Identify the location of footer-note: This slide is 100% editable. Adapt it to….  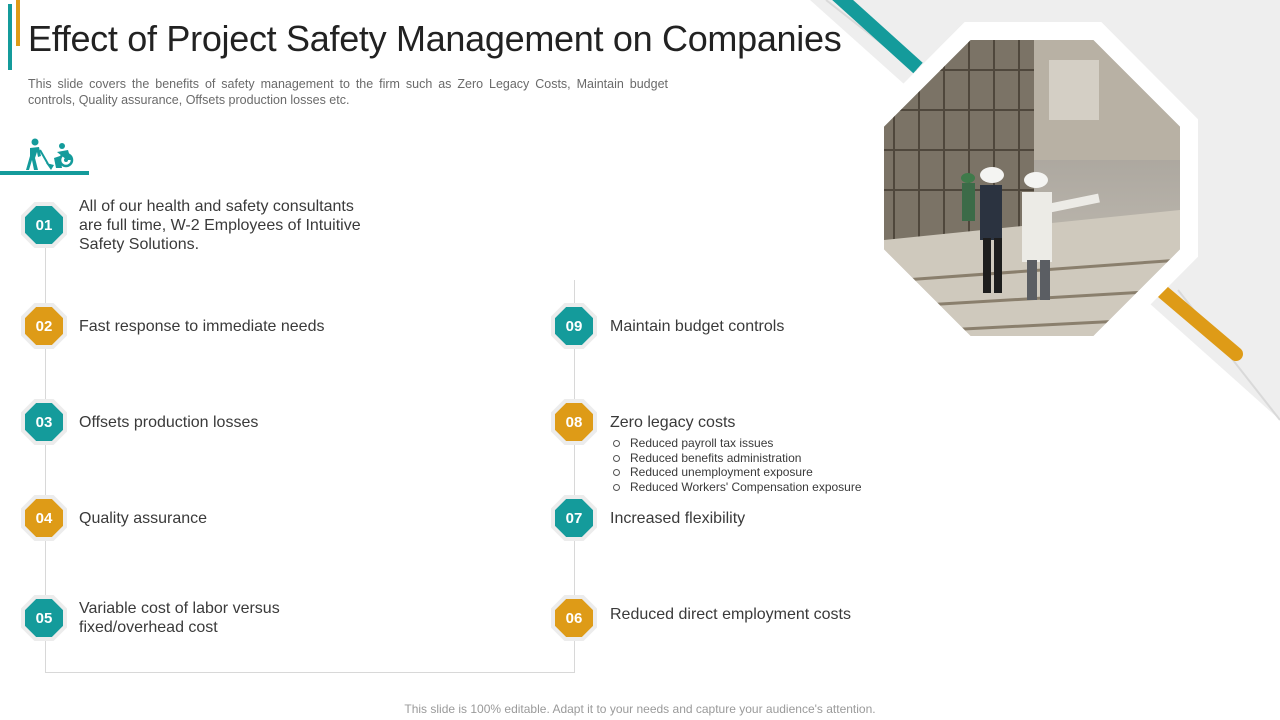
(640, 709).